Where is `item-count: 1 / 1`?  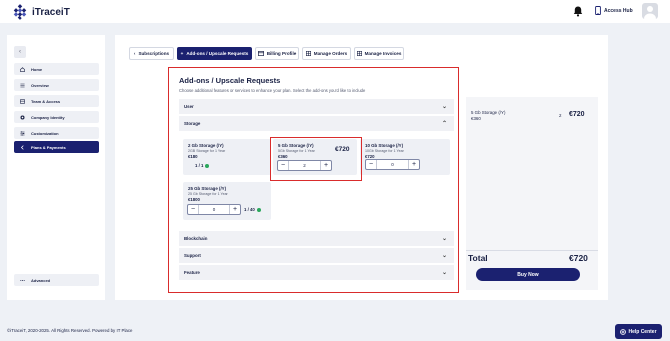 item-count: 1 / 1 is located at coordinates (202, 165).